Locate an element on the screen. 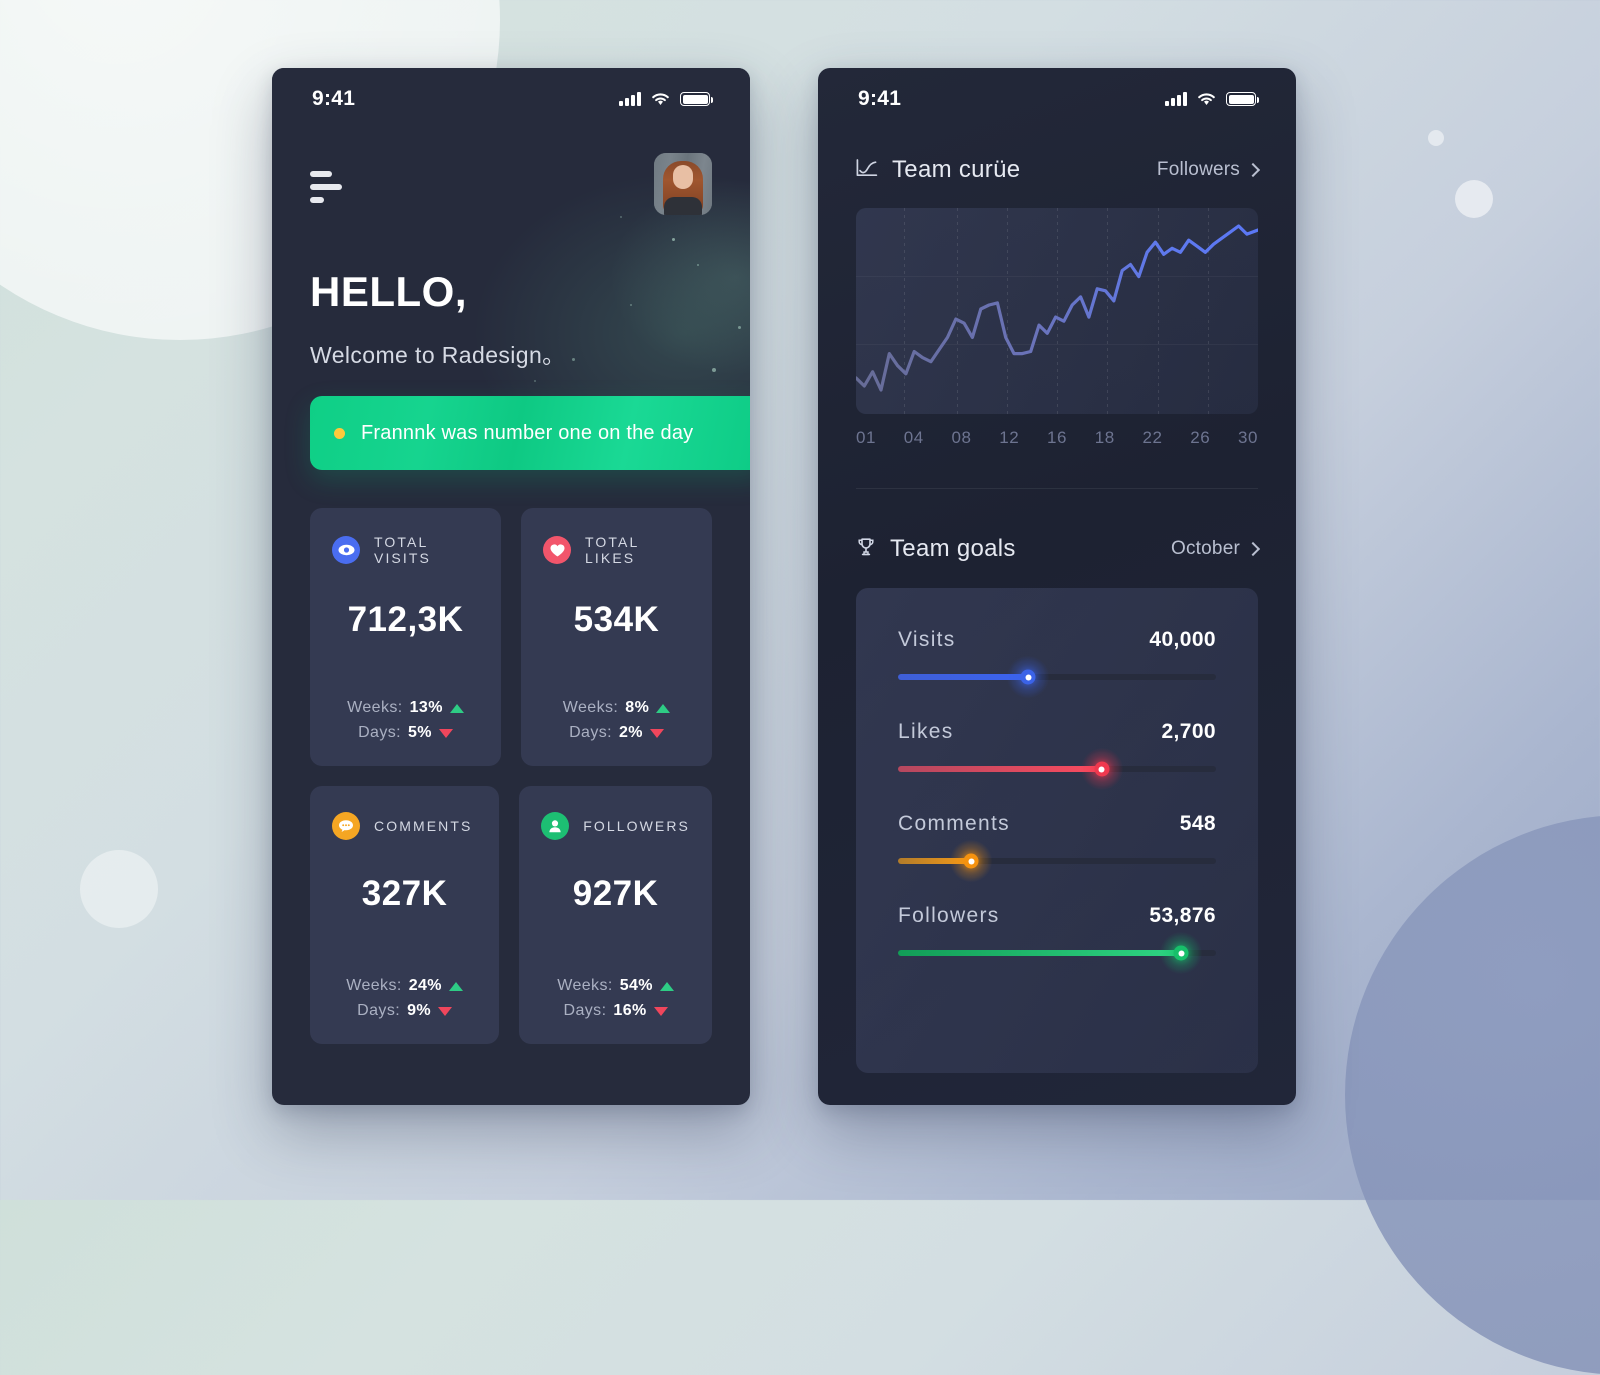 The height and width of the screenshot is (1375, 1600). stat-card-label: TOTAL VISITS is located at coordinates (402, 550).